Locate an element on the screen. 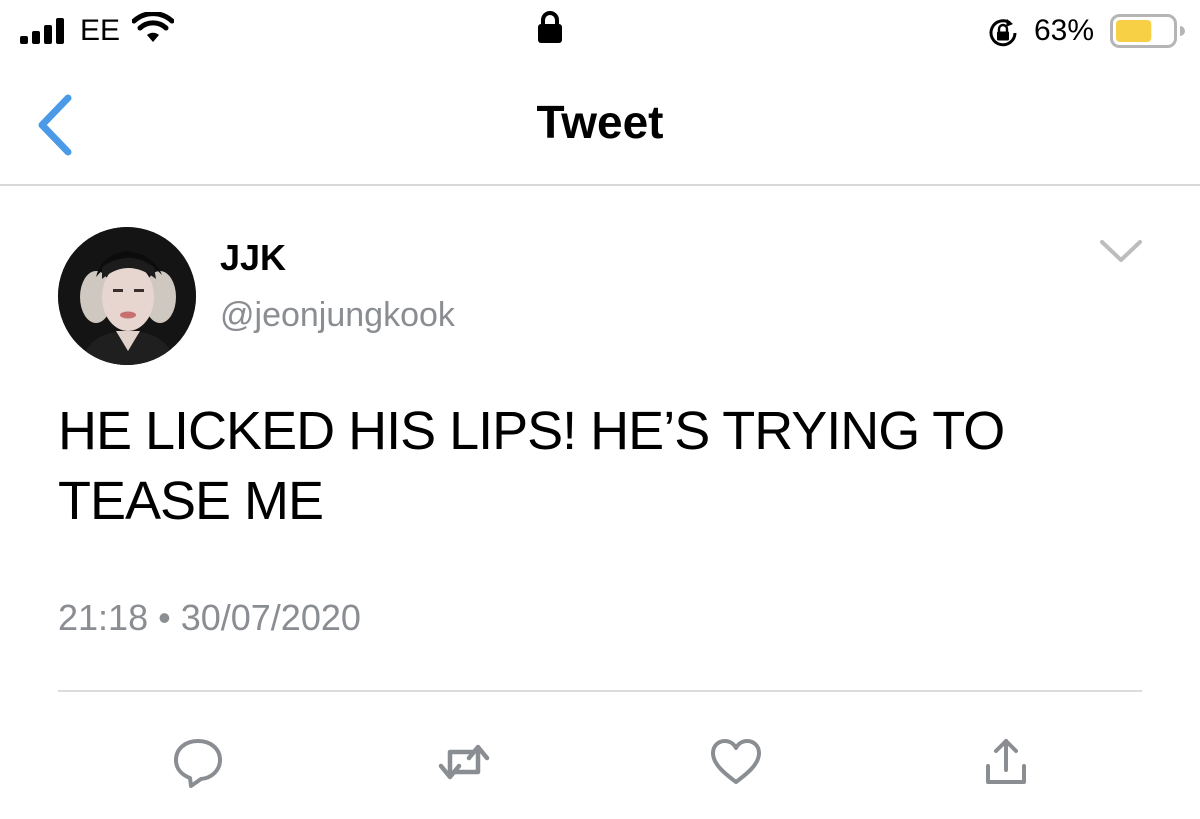 Image resolution: width=1200 pixels, height=819 pixels. signal-bars-icon is located at coordinates (42, 31).